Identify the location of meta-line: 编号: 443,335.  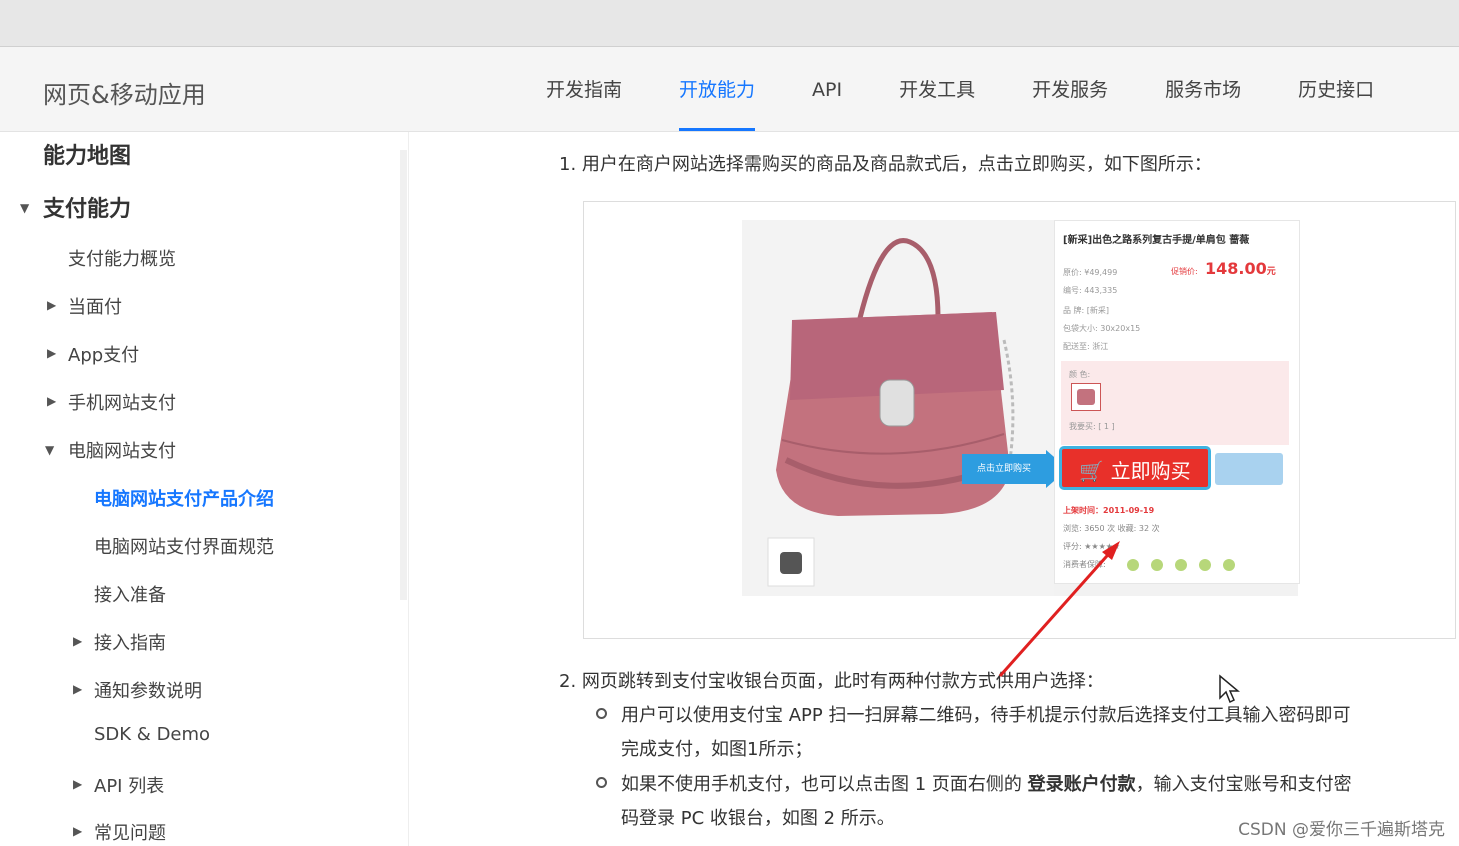
(1090, 290).